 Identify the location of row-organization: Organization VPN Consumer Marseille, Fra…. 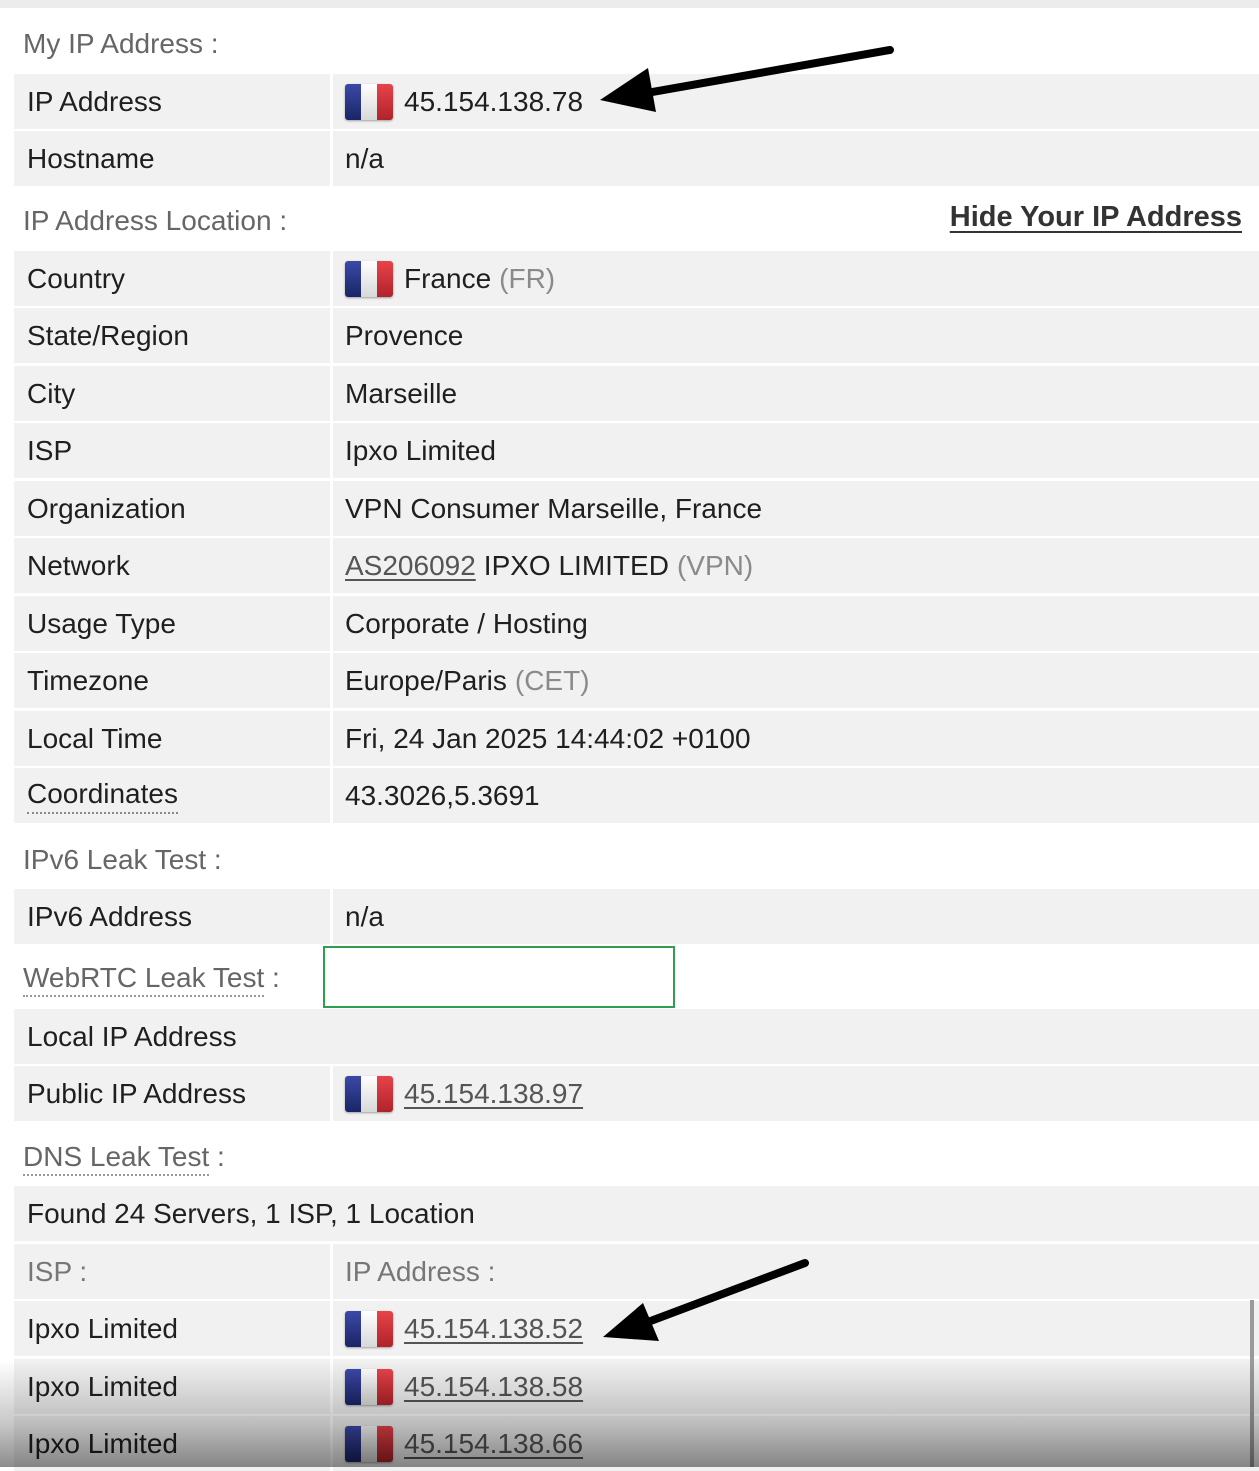
(636, 508).